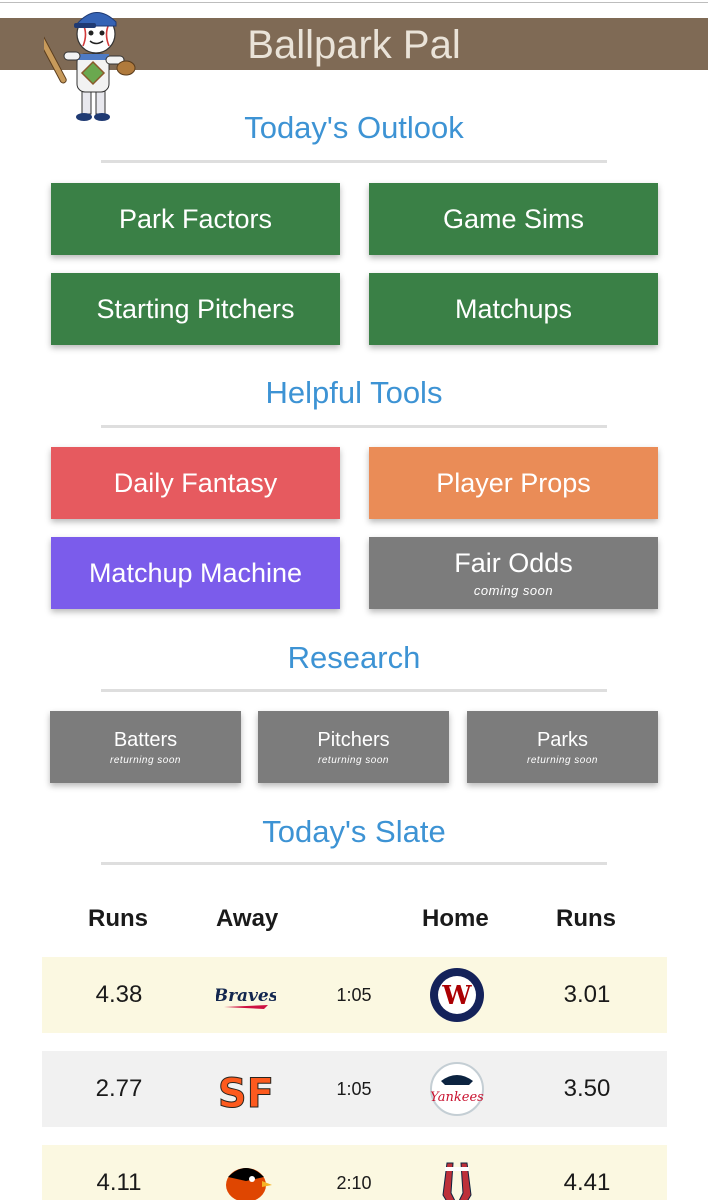  I want to click on svg-text: Braves, so click(246, 996).